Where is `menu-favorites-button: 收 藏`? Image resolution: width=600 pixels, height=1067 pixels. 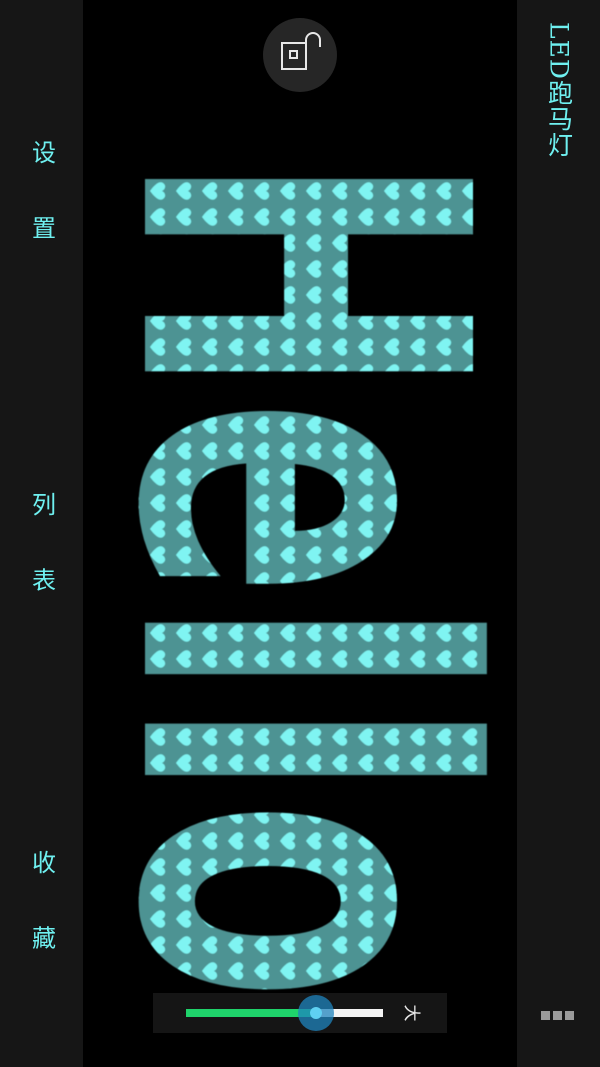 menu-favorites-button: 收 藏 is located at coordinates (41, 911).